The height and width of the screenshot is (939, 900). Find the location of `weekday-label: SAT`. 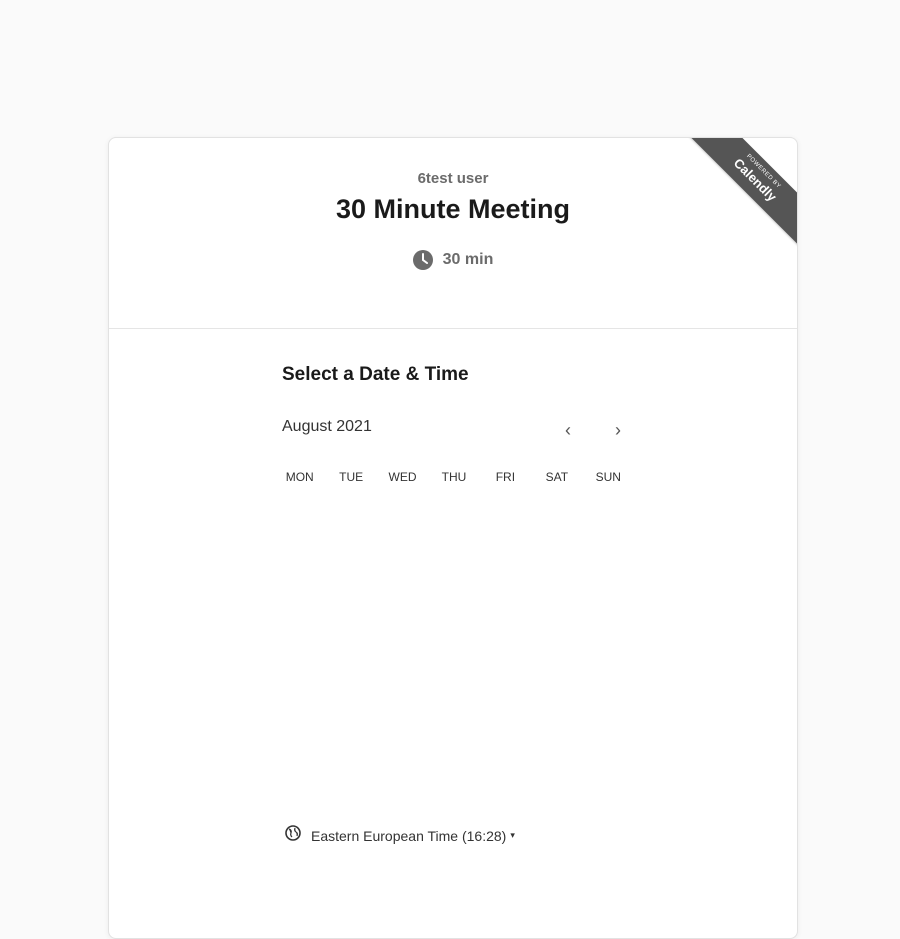

weekday-label: SAT is located at coordinates (557, 477).